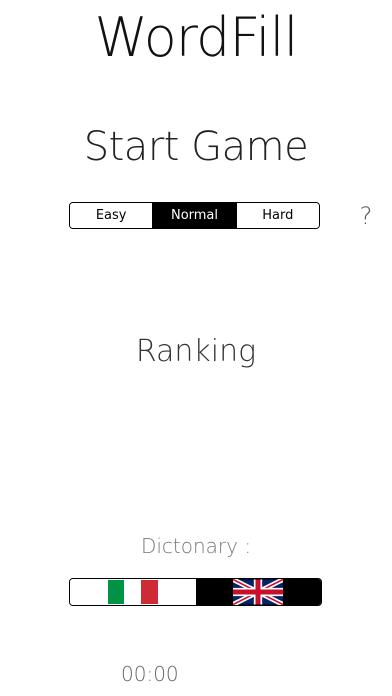 This screenshot has width=392, height=696. I want to click on ranking-button: Ranking, so click(196, 351).